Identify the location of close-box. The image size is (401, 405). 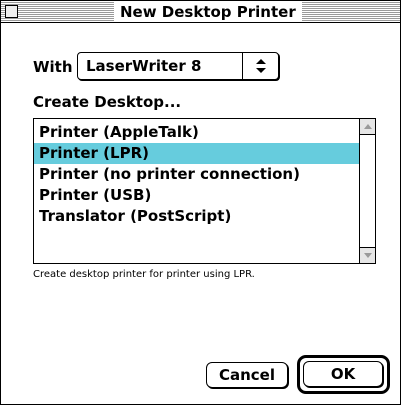
(11, 11).